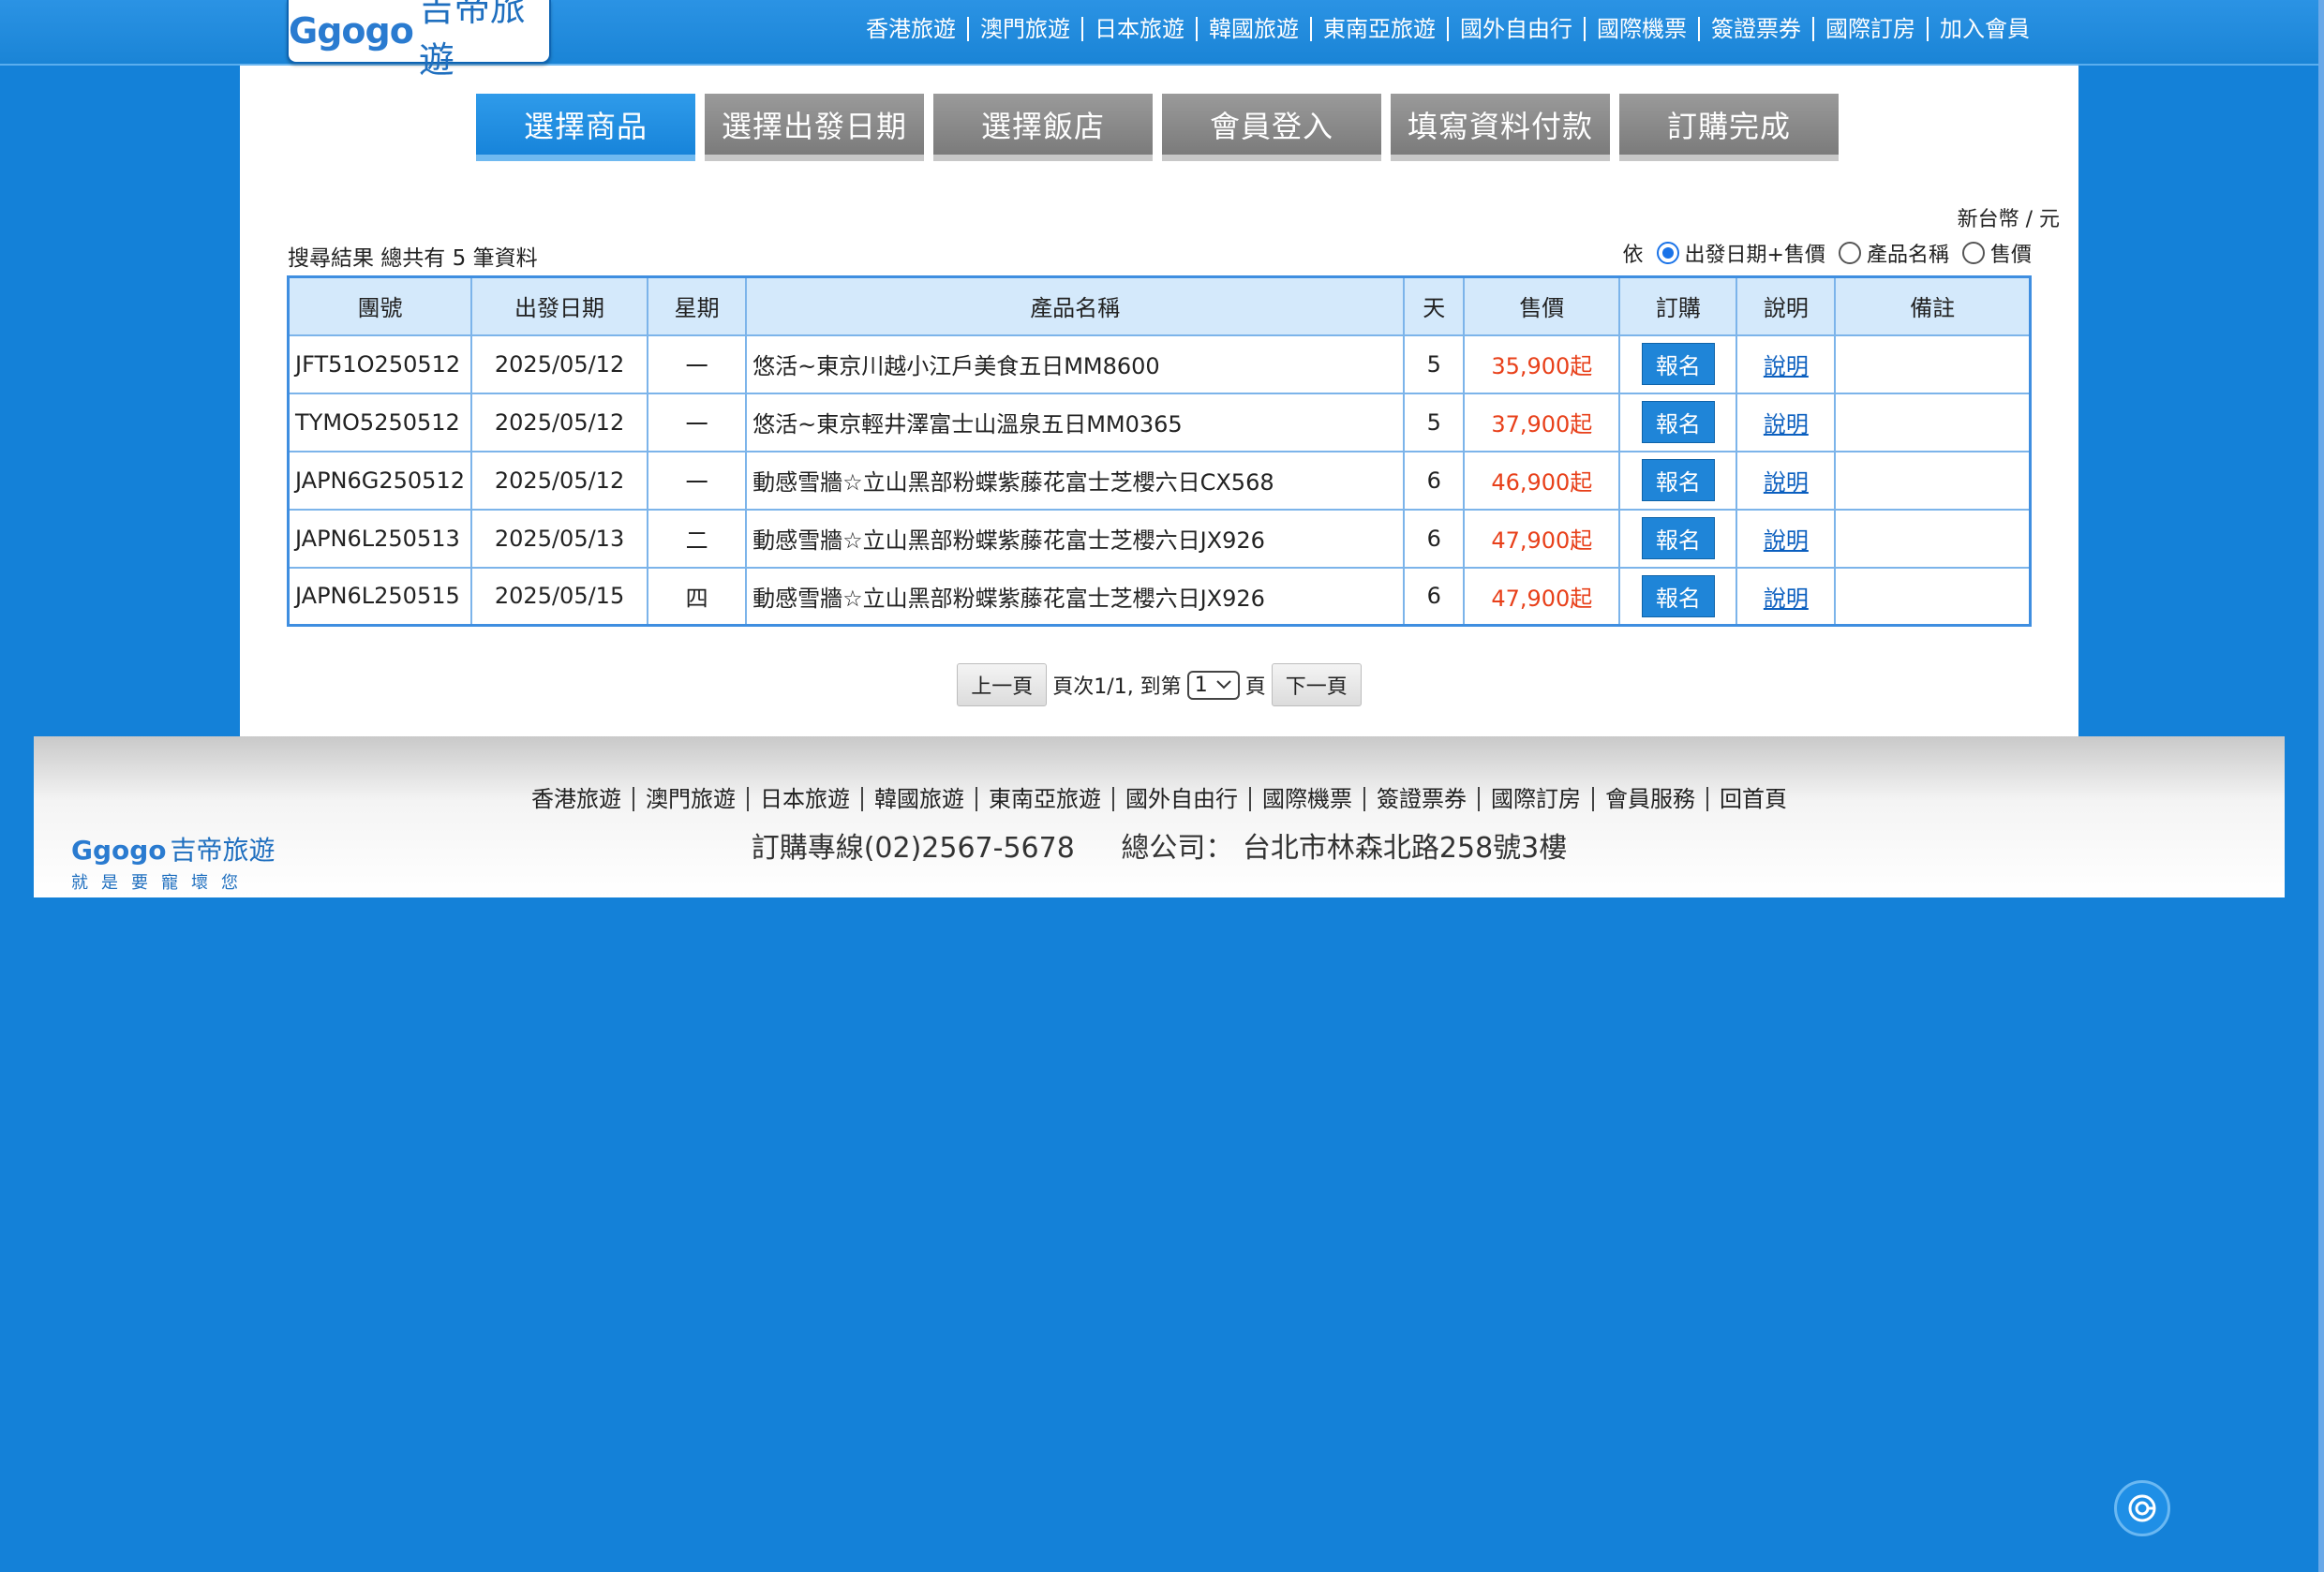 The height and width of the screenshot is (1572, 2324). Describe the element at coordinates (577, 799) in the screenshot. I see `footer-nav-hongkong: 香港旅遊` at that location.